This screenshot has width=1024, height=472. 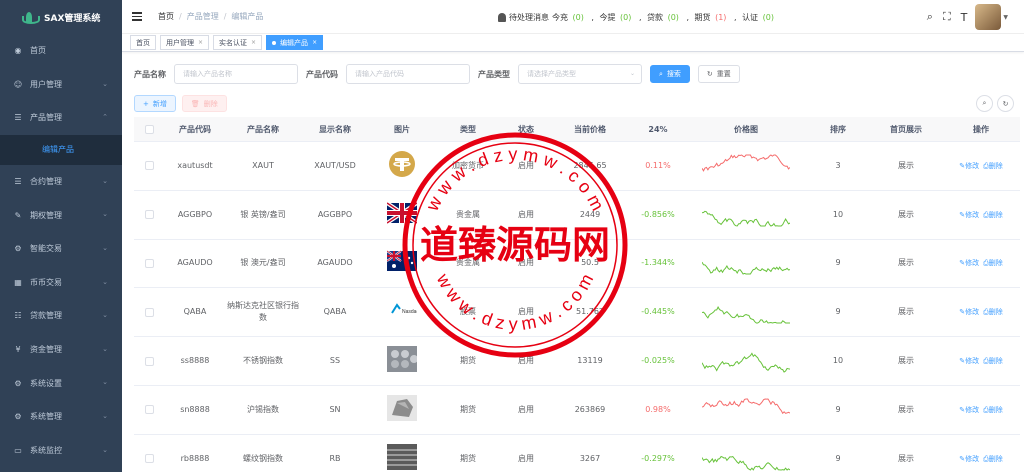 I want to click on refresh-table-icon: ↻, so click(x=1005, y=103).